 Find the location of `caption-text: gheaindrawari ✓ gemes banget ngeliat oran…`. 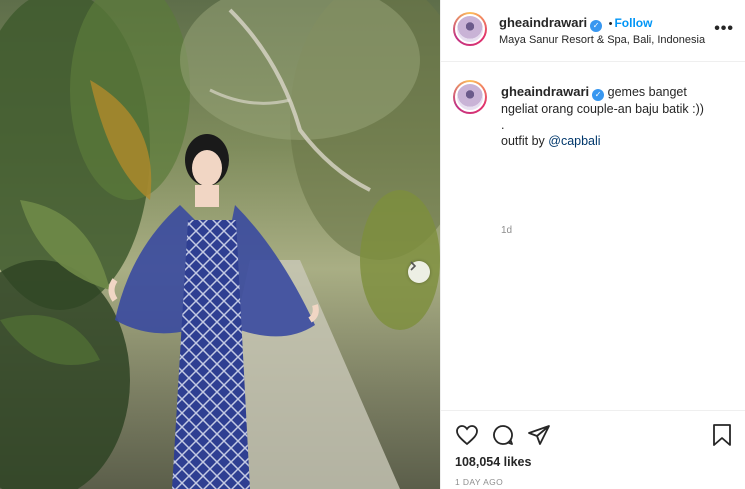

caption-text: gheaindrawari ✓ gemes banget ngeliat oran… is located at coordinates (616, 116).